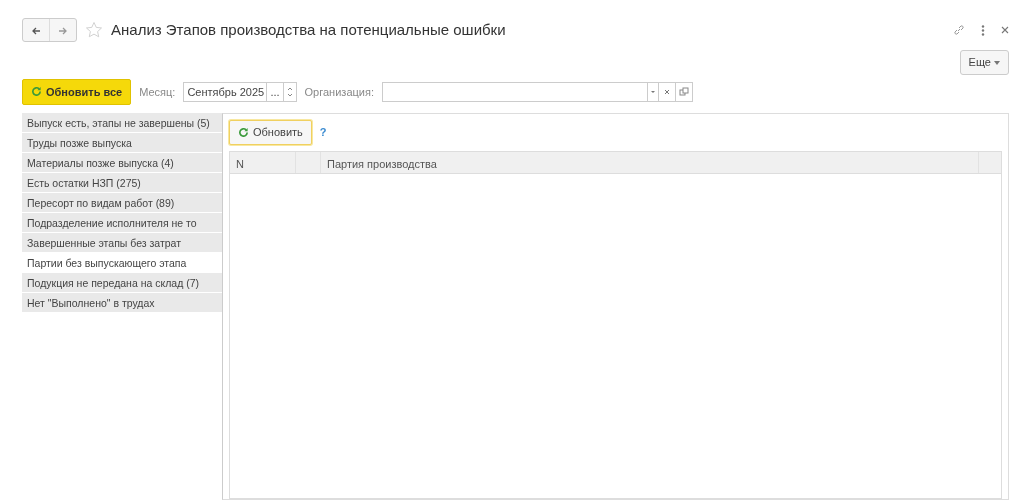 Image resolution: width=1031 pixels, height=500 pixels. I want to click on month-label: Месяц:, so click(157, 92).